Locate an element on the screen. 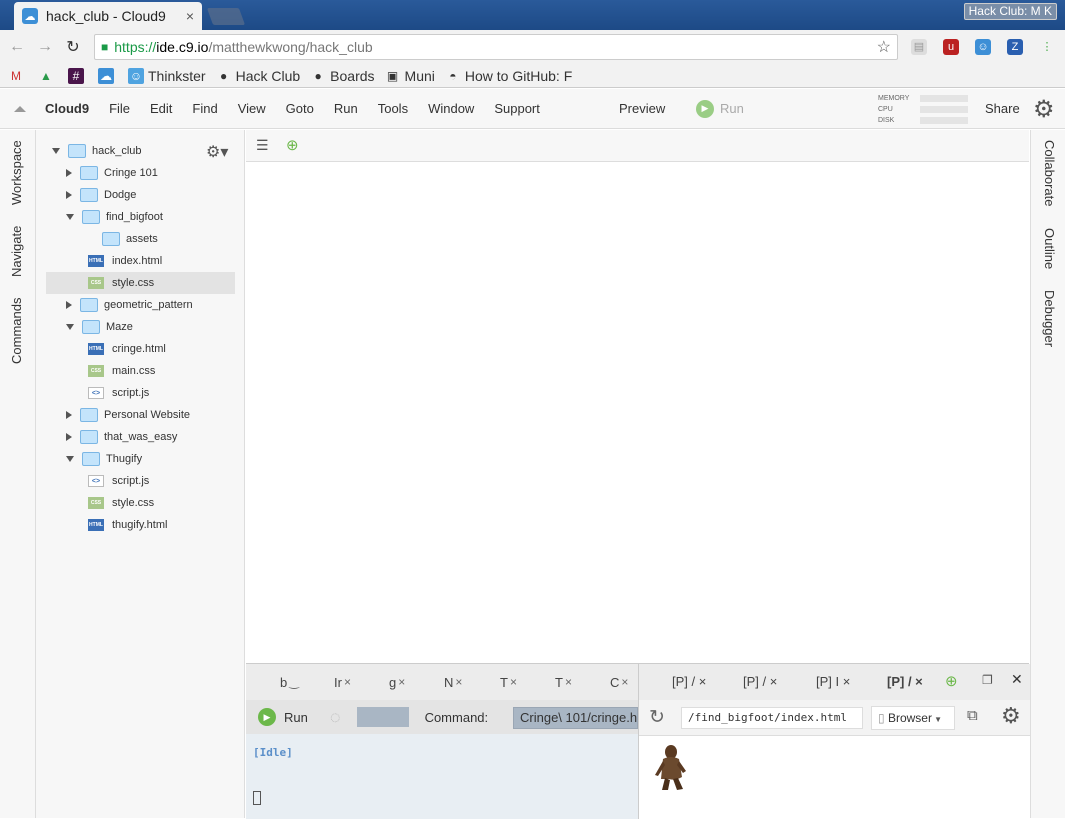 The image size is (1065, 819). close-pane-icon: ✕ is located at coordinates (1017, 679).